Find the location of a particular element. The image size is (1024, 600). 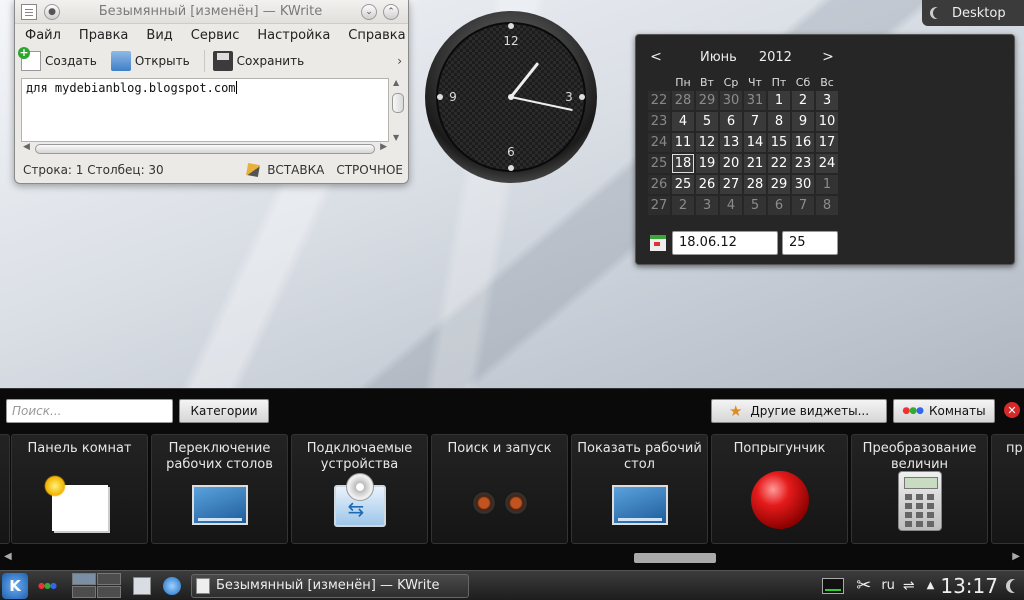

calendar-day: 15 is located at coordinates (779, 142).